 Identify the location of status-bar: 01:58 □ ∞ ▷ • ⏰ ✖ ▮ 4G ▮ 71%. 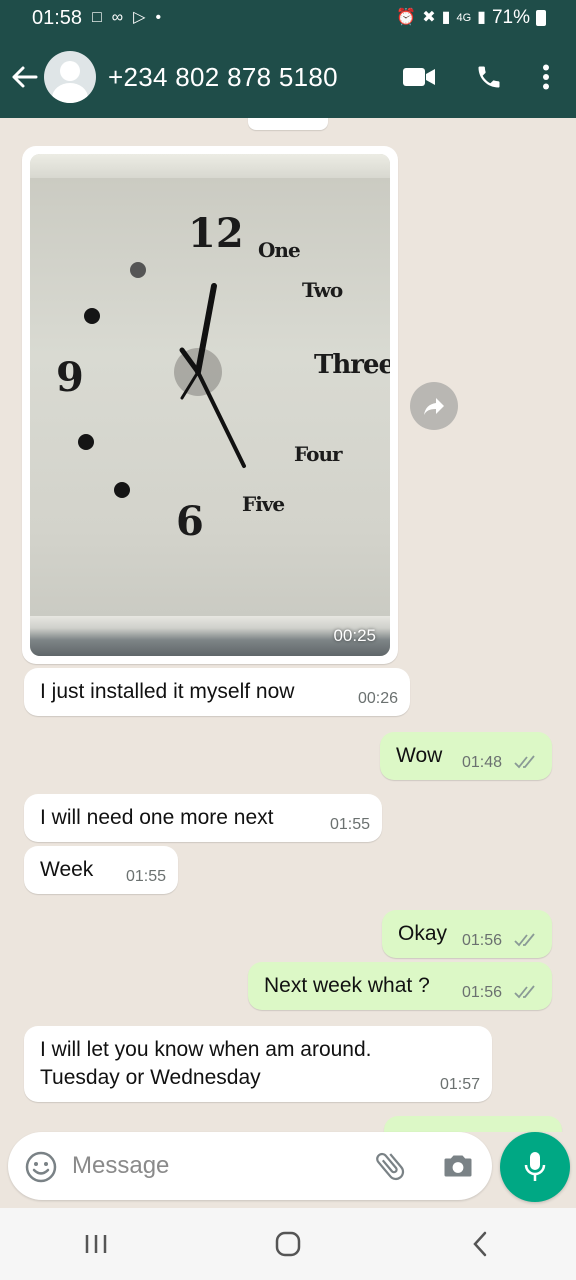
(288, 18).